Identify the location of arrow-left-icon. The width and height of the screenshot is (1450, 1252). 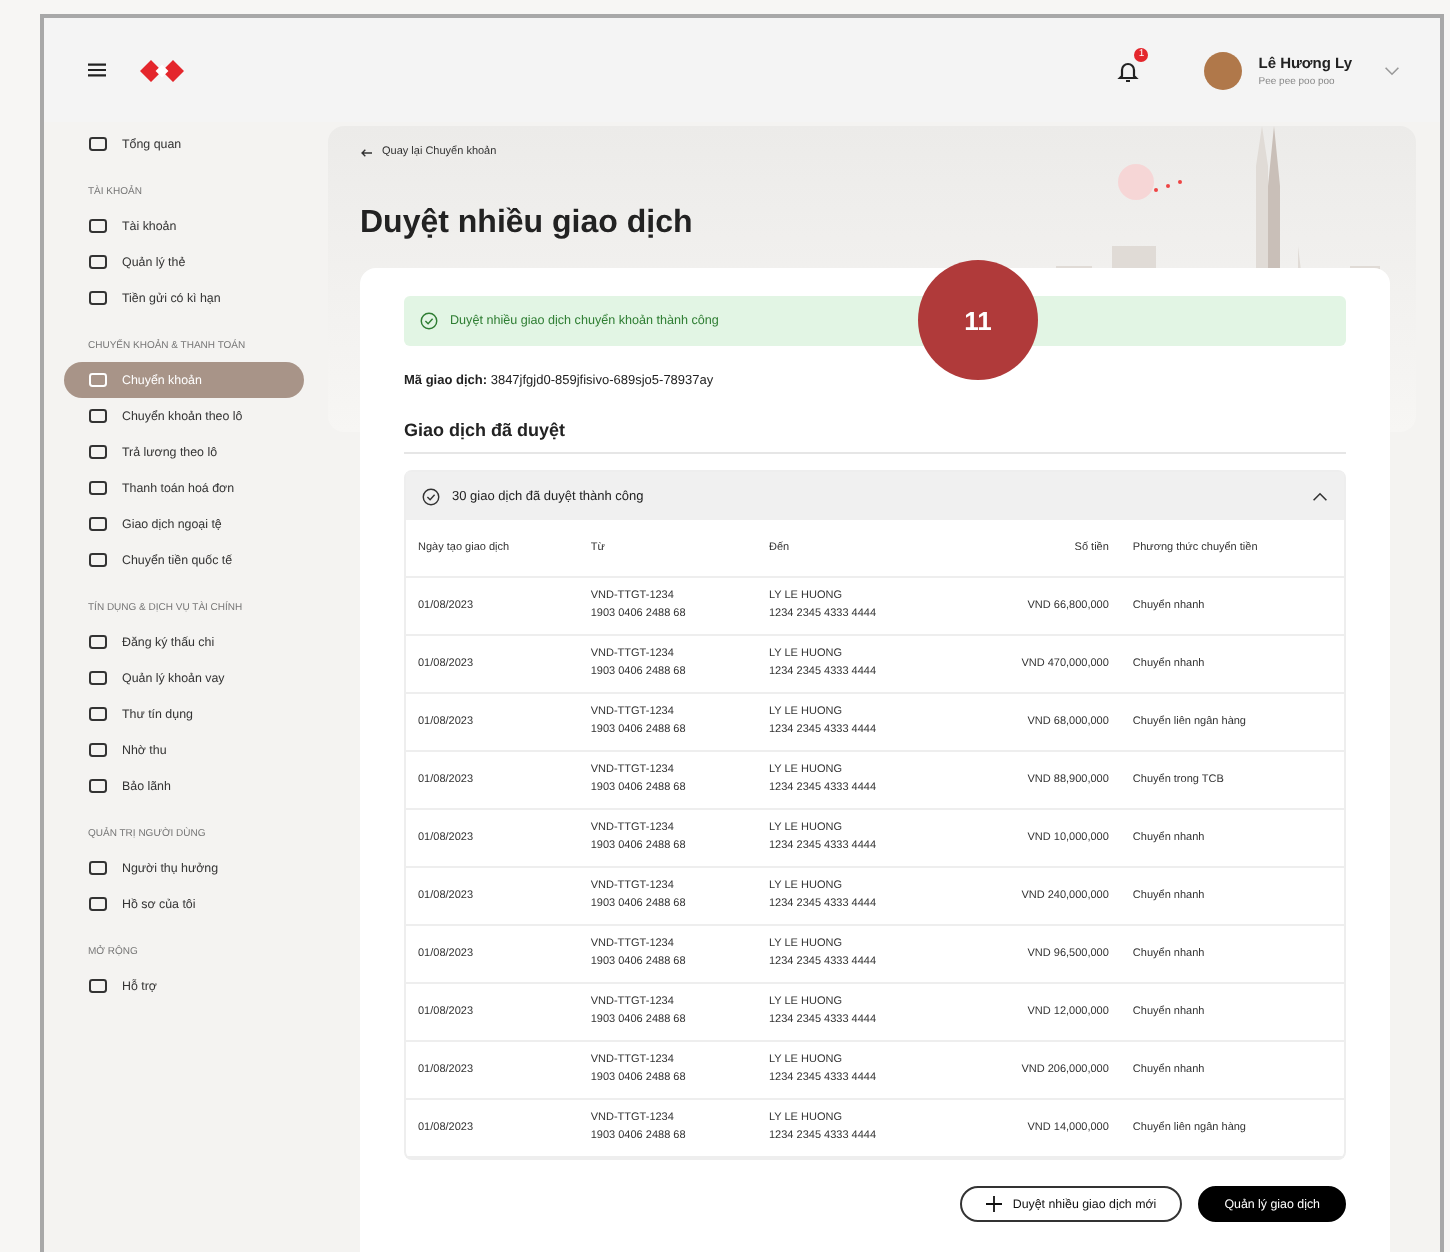
(367, 152).